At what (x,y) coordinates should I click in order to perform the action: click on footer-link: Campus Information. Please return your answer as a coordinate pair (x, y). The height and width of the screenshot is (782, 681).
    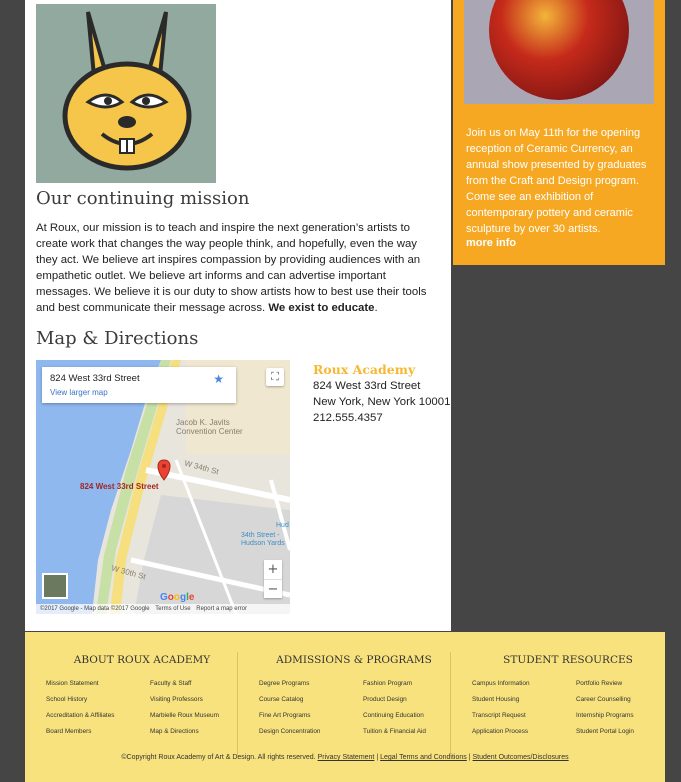
    Looking at the image, I should click on (501, 683).